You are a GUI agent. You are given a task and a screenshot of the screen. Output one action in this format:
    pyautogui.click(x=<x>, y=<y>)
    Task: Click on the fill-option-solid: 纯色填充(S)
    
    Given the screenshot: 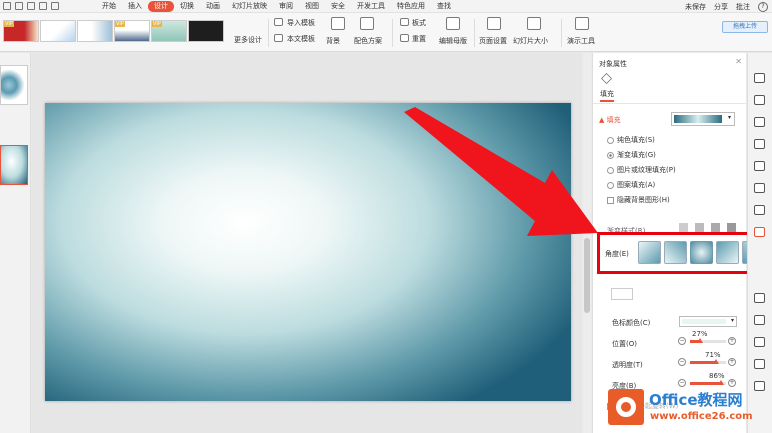 What is the action you would take?
    pyautogui.click(x=631, y=140)
    